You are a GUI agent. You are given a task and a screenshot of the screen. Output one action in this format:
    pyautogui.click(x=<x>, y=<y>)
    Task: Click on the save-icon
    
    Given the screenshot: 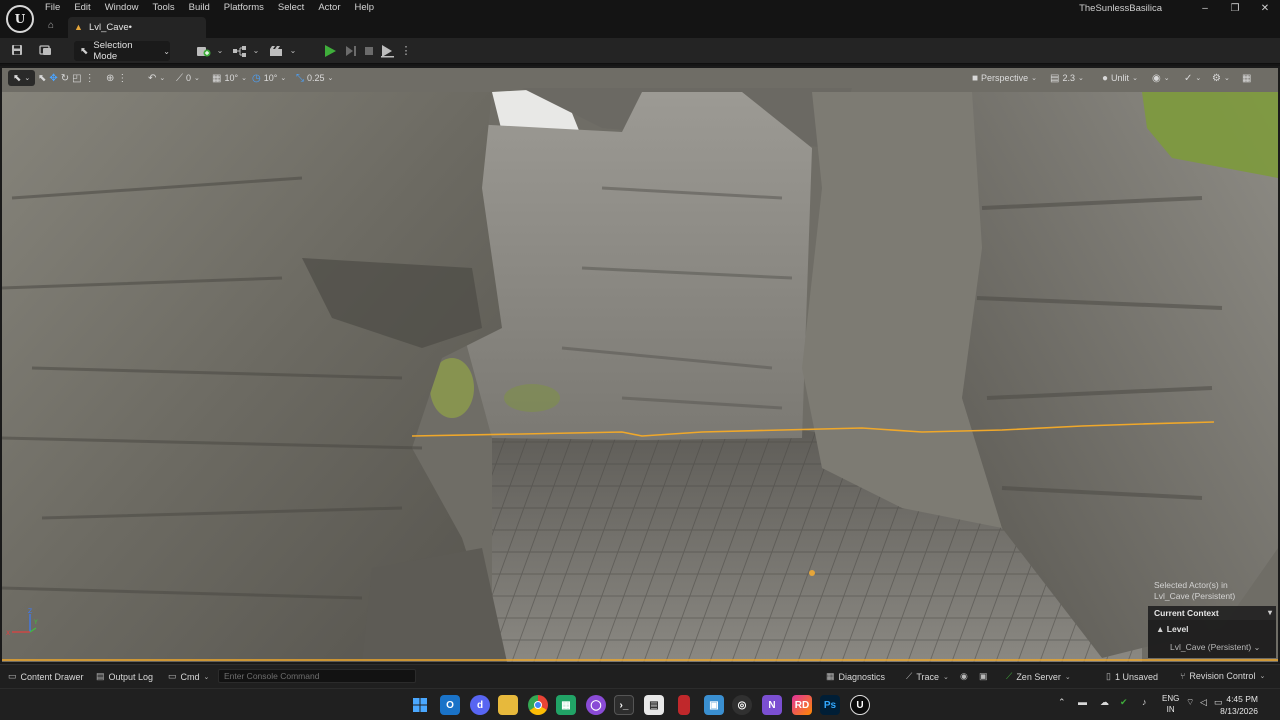 What is the action you would take?
    pyautogui.click(x=17, y=51)
    